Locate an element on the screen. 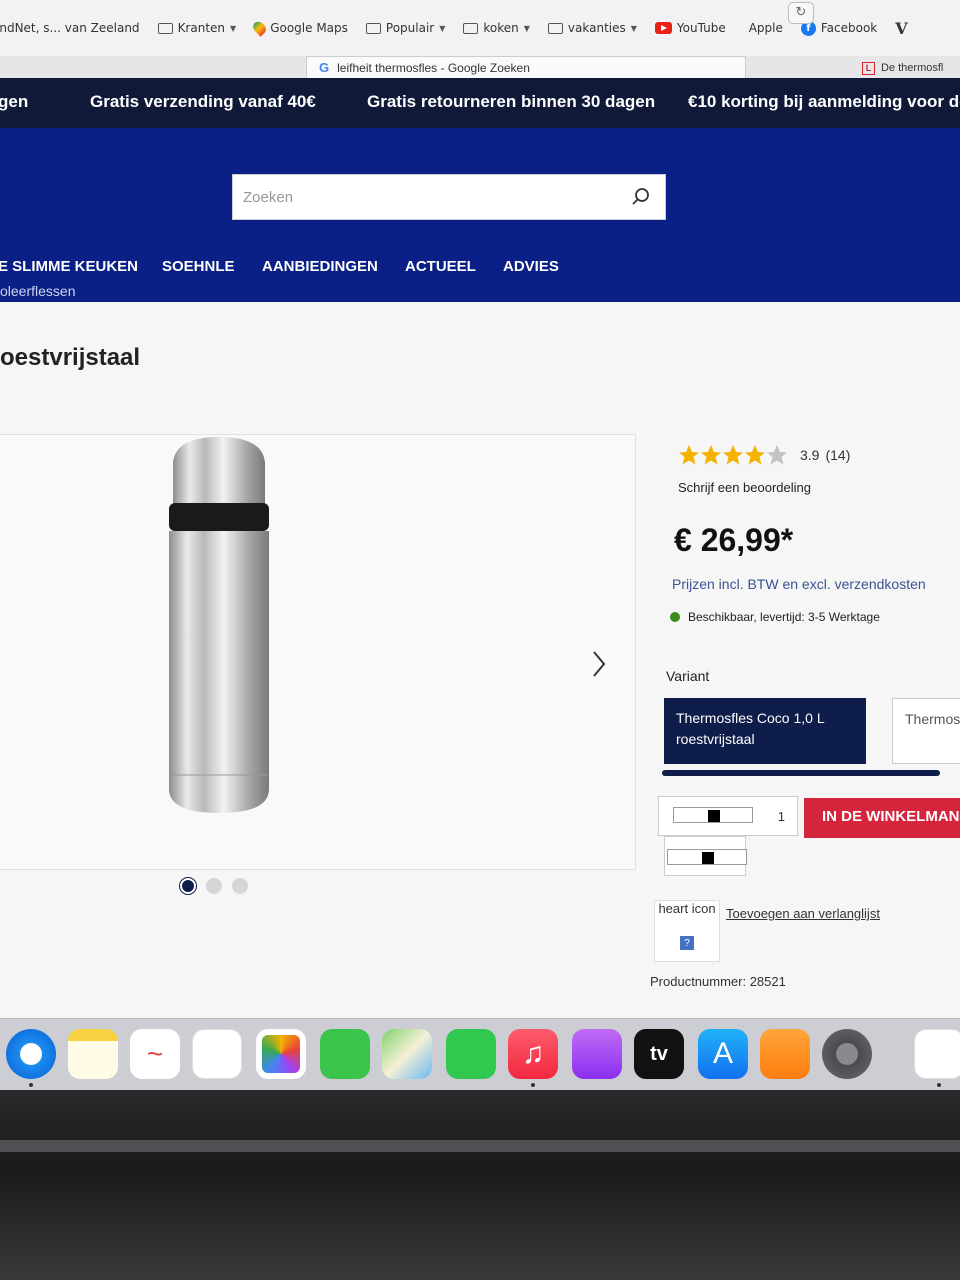 The width and height of the screenshot is (960, 1280). tv-icon-label: tv is located at coordinates (659, 1054).